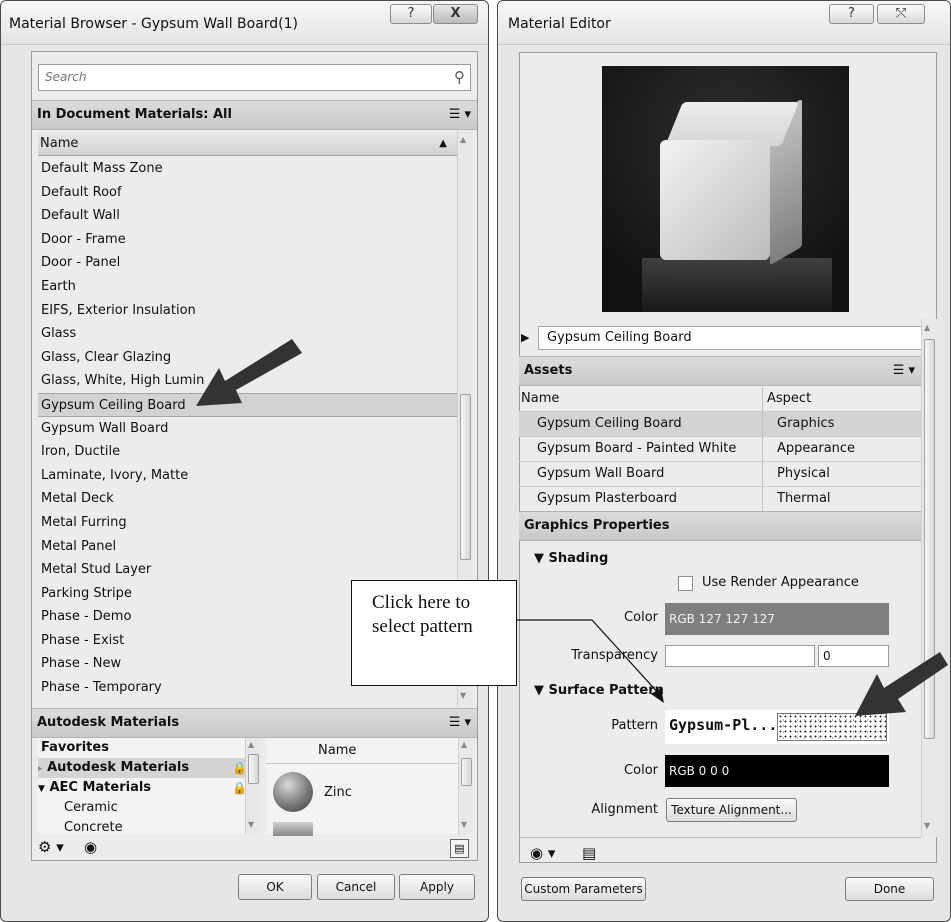 The height and width of the screenshot is (922, 951). I want to click on transparency-slider, so click(740, 656).